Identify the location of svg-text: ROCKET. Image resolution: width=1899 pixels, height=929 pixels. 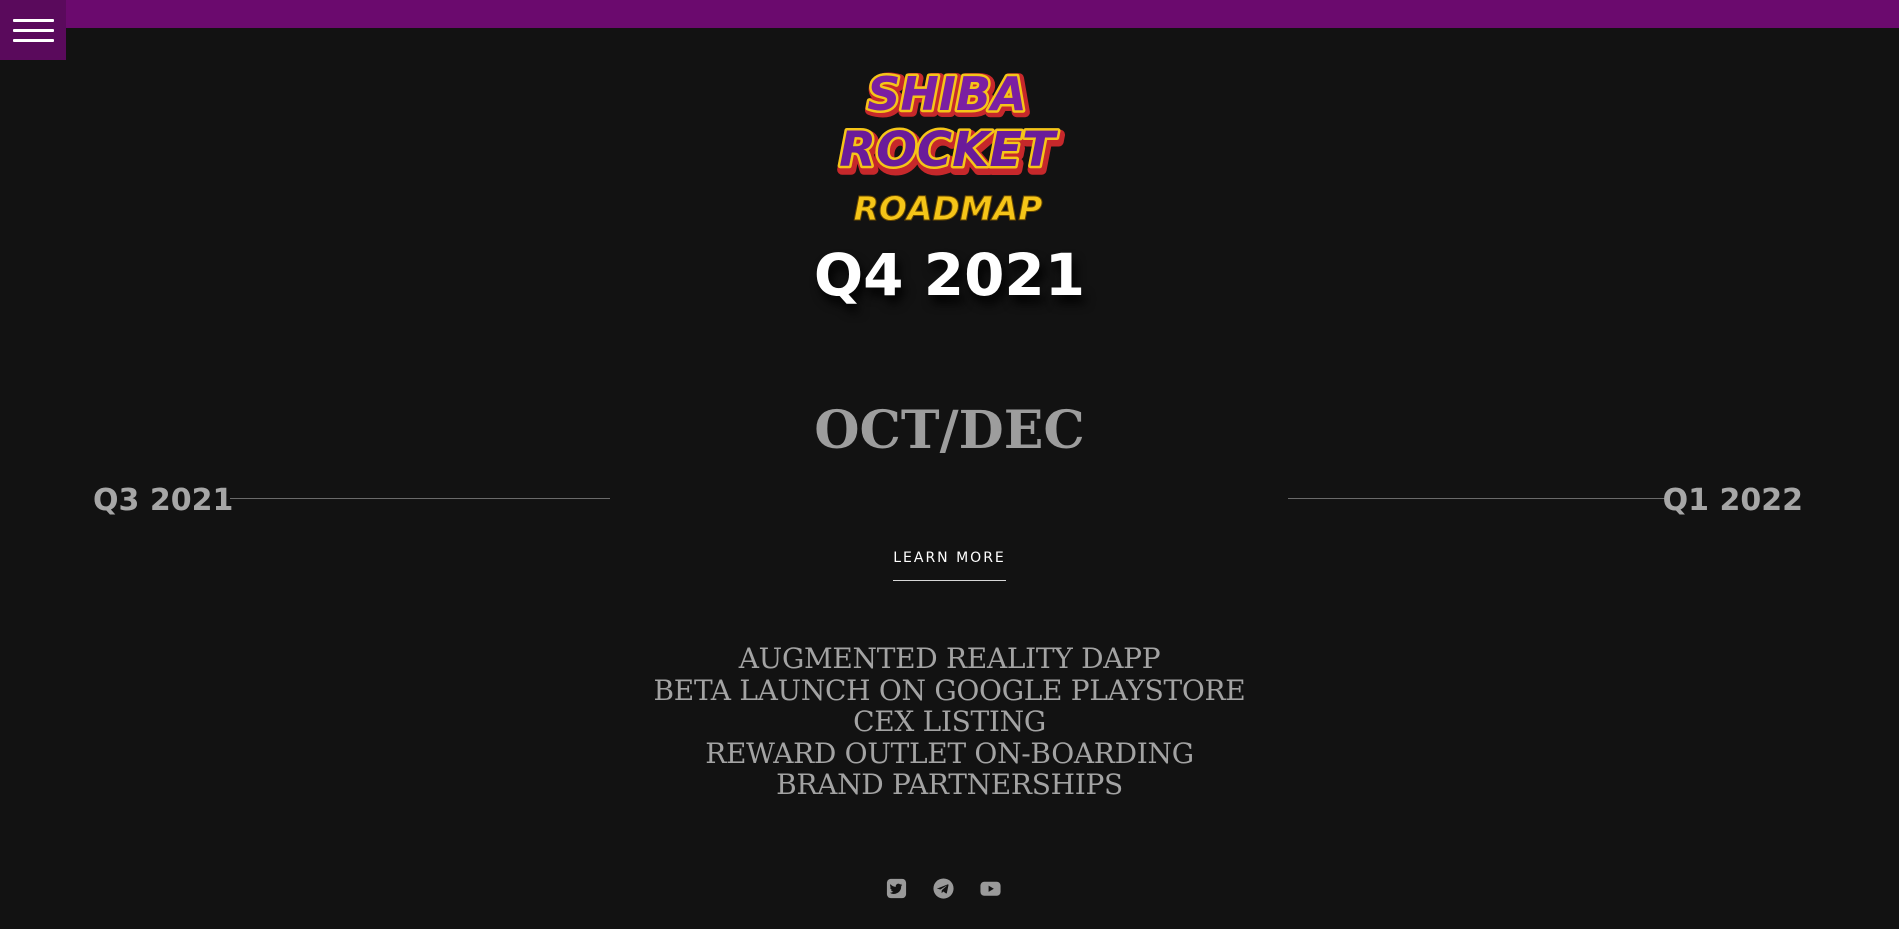
(948, 150).